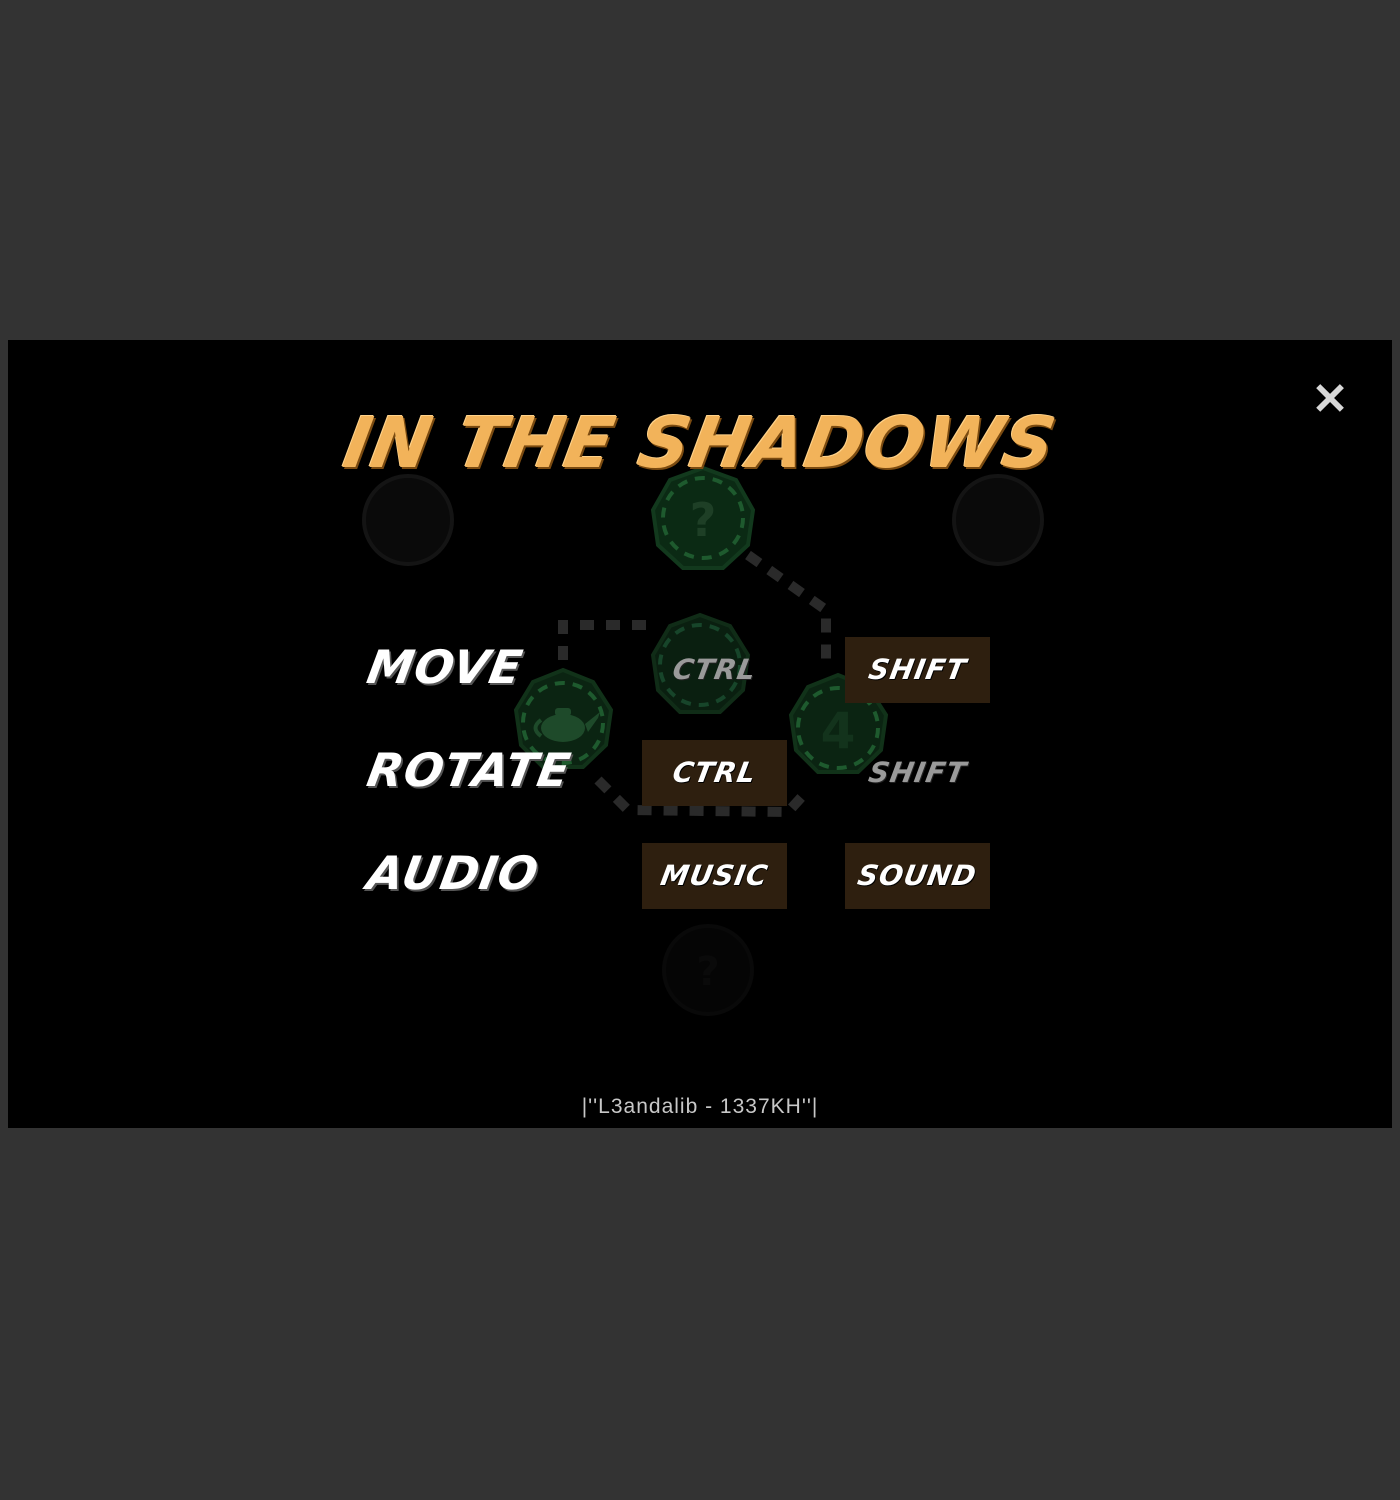 Image resolution: width=1400 pixels, height=1500 pixels. Describe the element at coordinates (917, 876) in the screenshot. I see `sound-toggle-button: SOUND` at that location.